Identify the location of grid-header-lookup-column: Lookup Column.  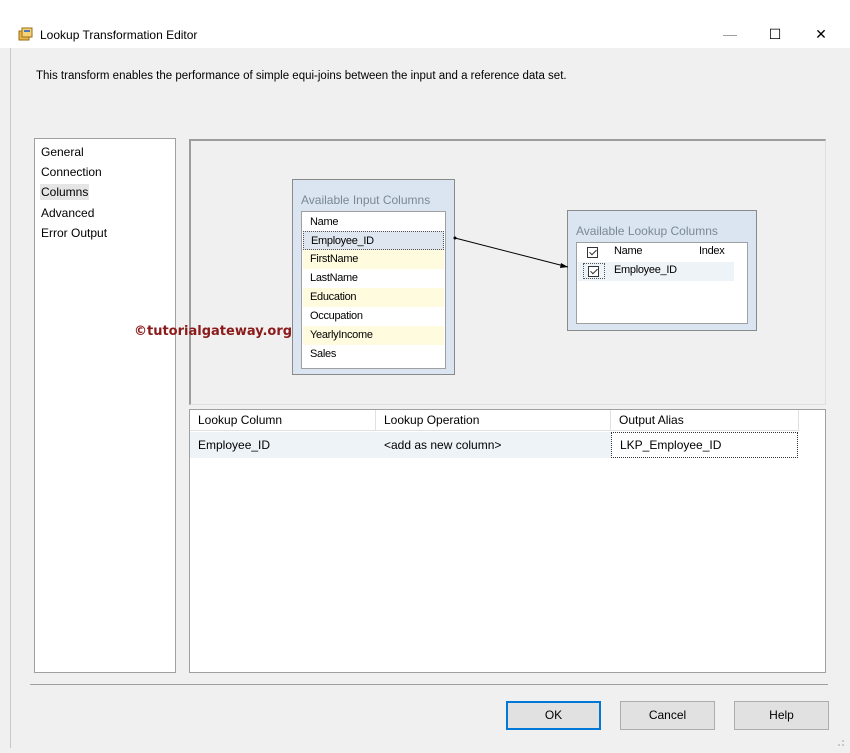
(283, 420).